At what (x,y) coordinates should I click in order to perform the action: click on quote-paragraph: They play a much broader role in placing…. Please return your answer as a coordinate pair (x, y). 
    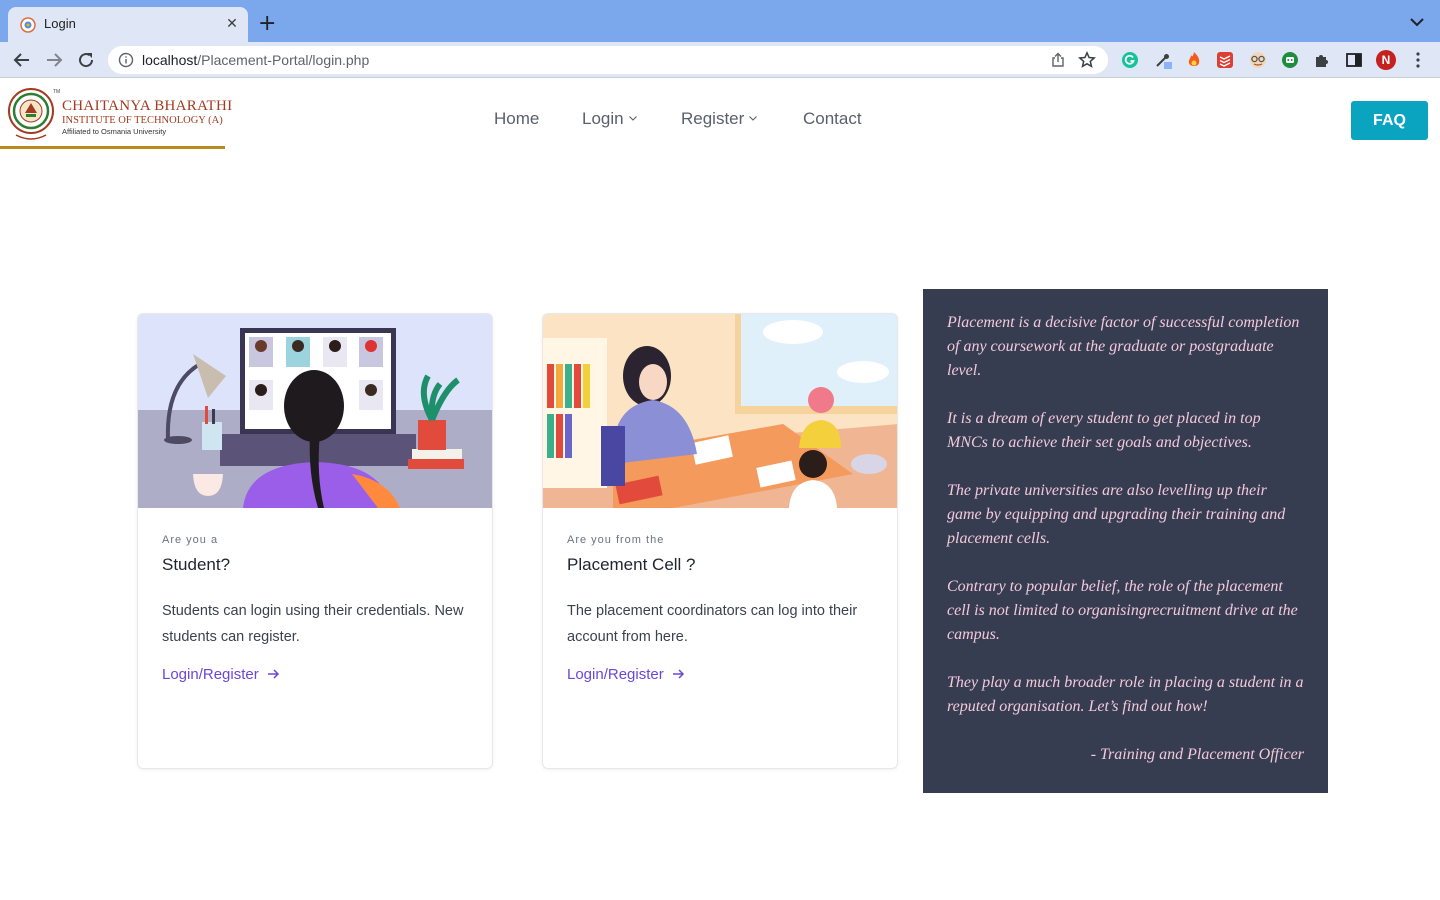
    Looking at the image, I should click on (1125, 694).